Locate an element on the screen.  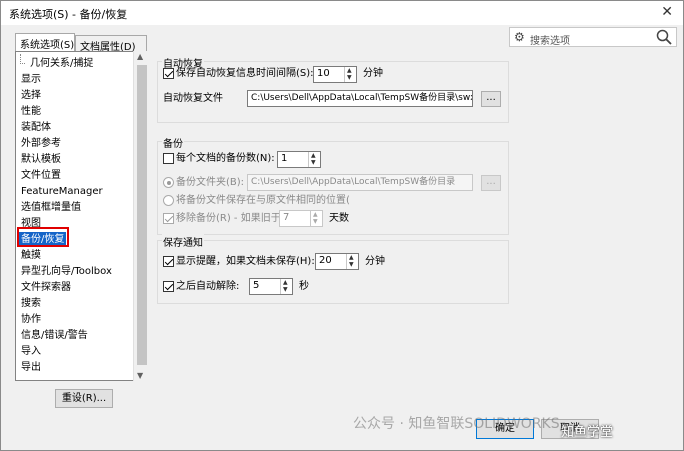
scrollbar-thumb is located at coordinates (142, 215).